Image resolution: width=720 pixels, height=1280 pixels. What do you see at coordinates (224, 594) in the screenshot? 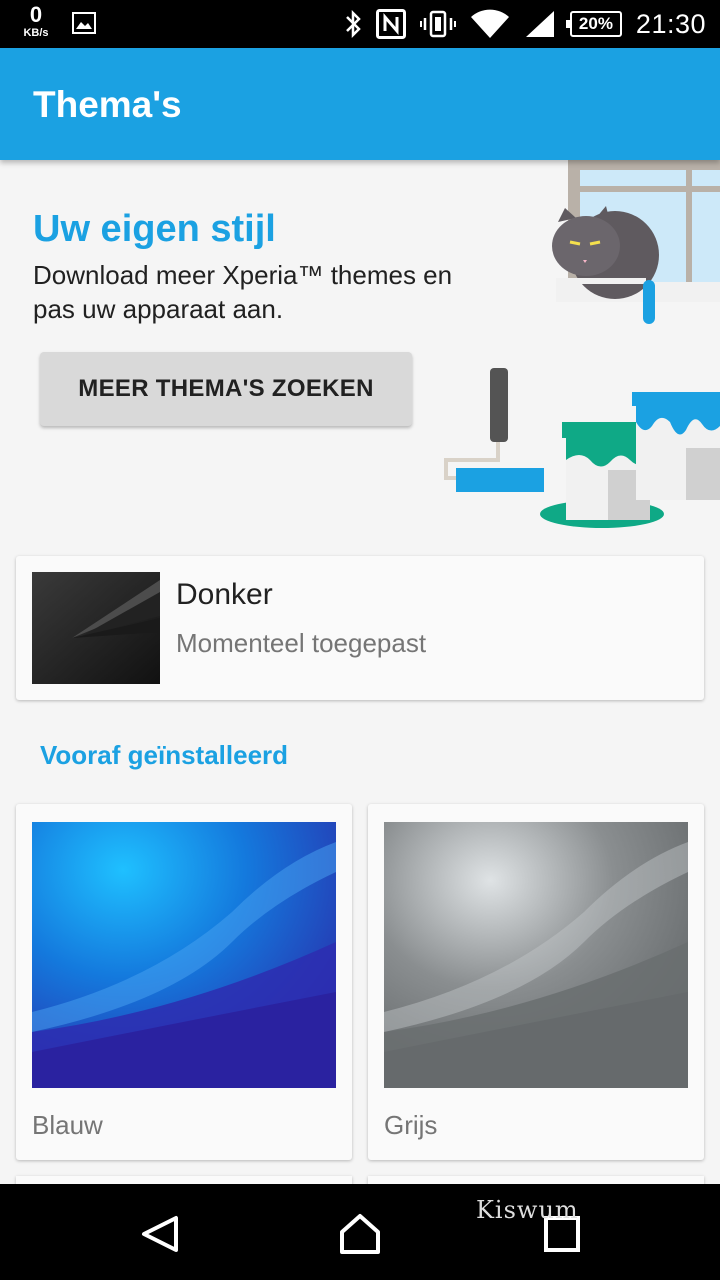
I see `current-theme-name: Donker` at bounding box center [224, 594].